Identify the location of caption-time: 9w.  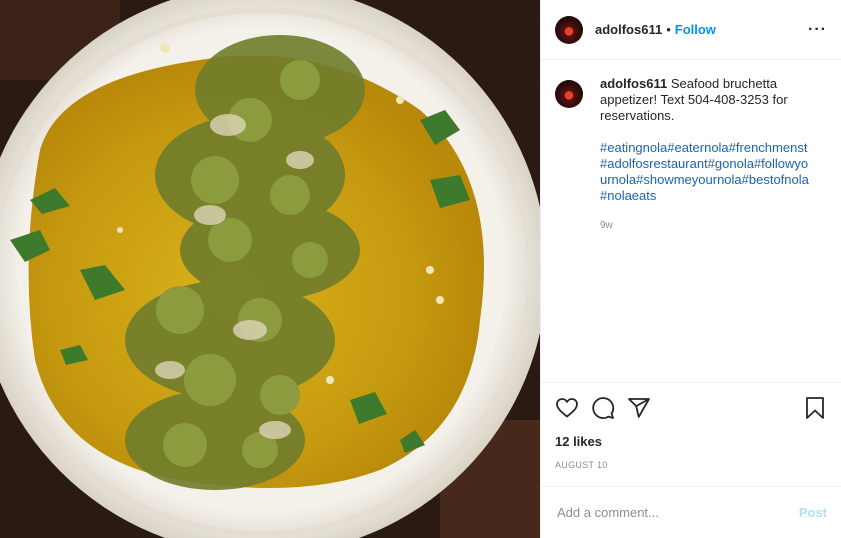
(606, 225).